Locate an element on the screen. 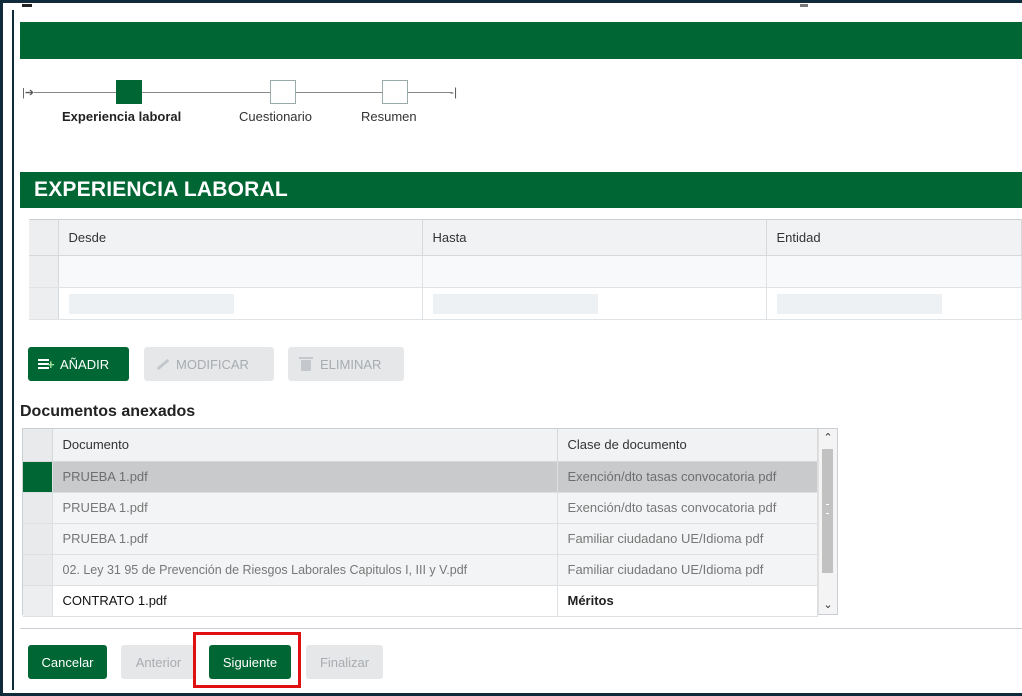  top-edge-mark is located at coordinates (27, 5).